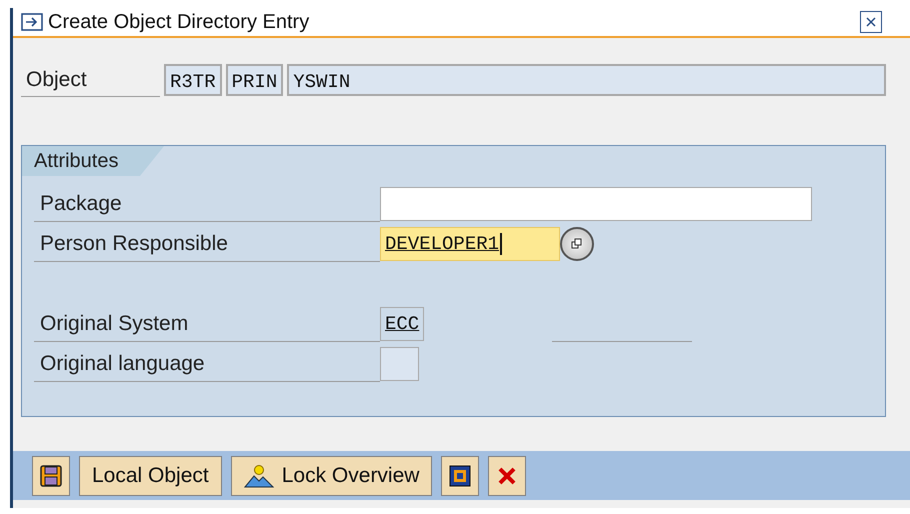  I want to click on field-label: Person Responsible, so click(207, 244).